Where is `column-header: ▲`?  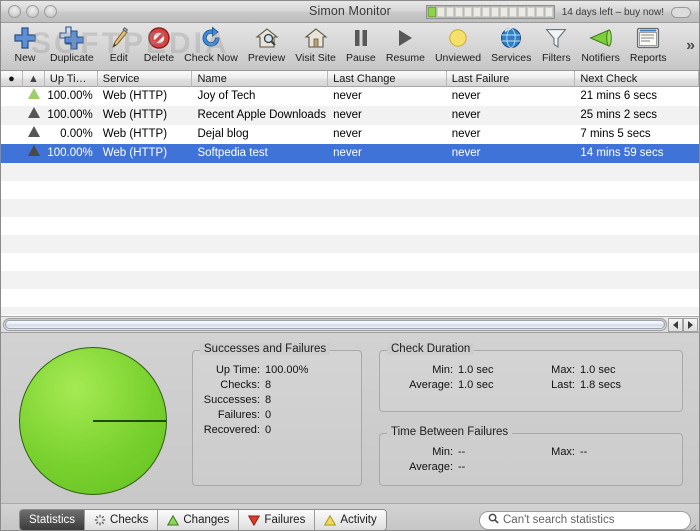
column-header: ▲ is located at coordinates (34, 79).